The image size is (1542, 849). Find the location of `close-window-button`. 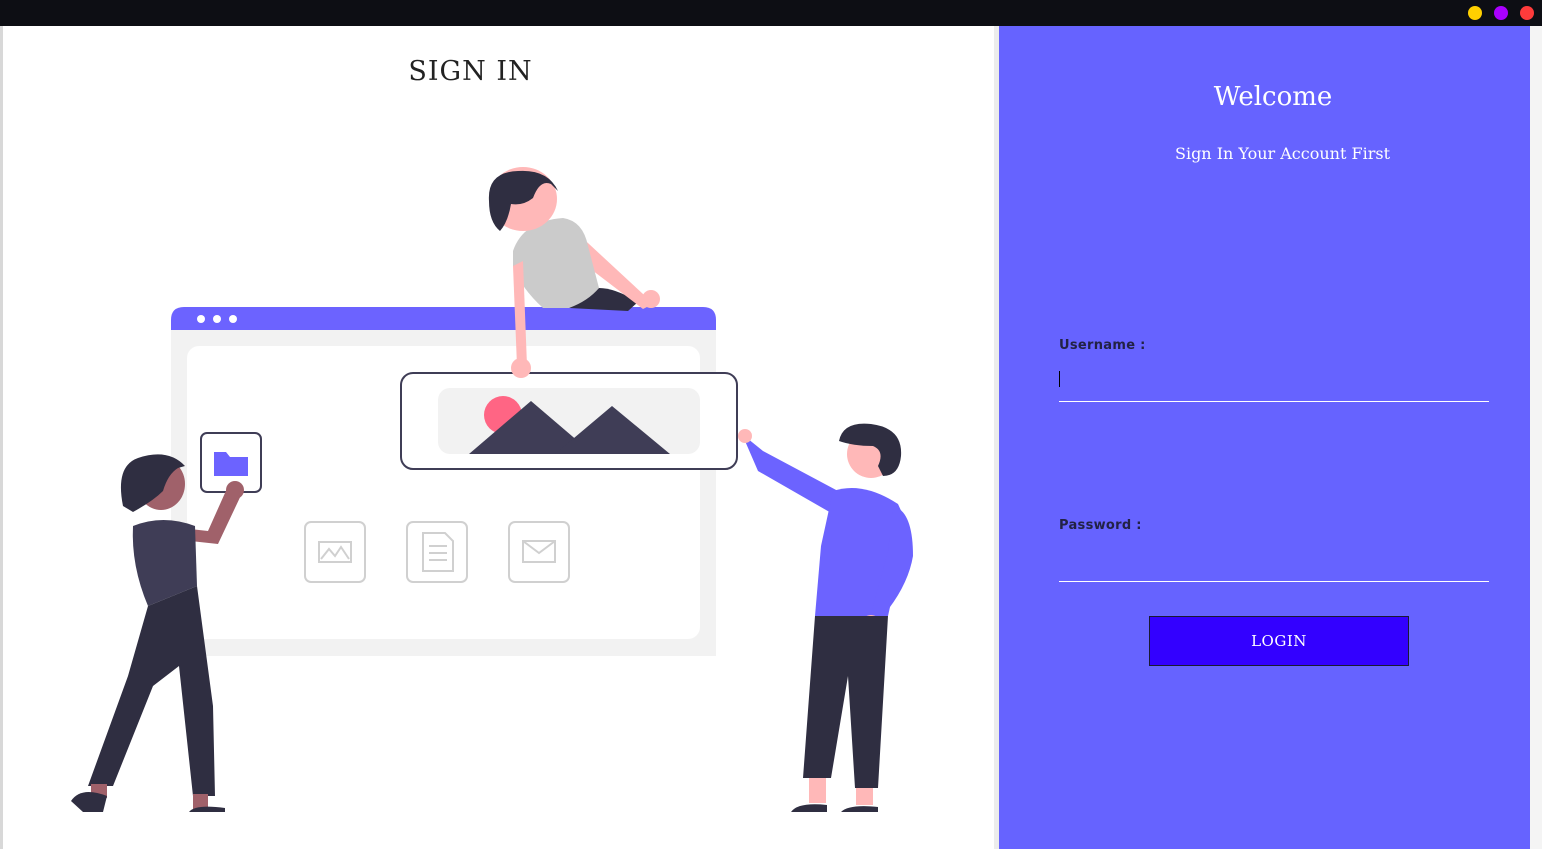

close-window-button is located at coordinates (1527, 13).